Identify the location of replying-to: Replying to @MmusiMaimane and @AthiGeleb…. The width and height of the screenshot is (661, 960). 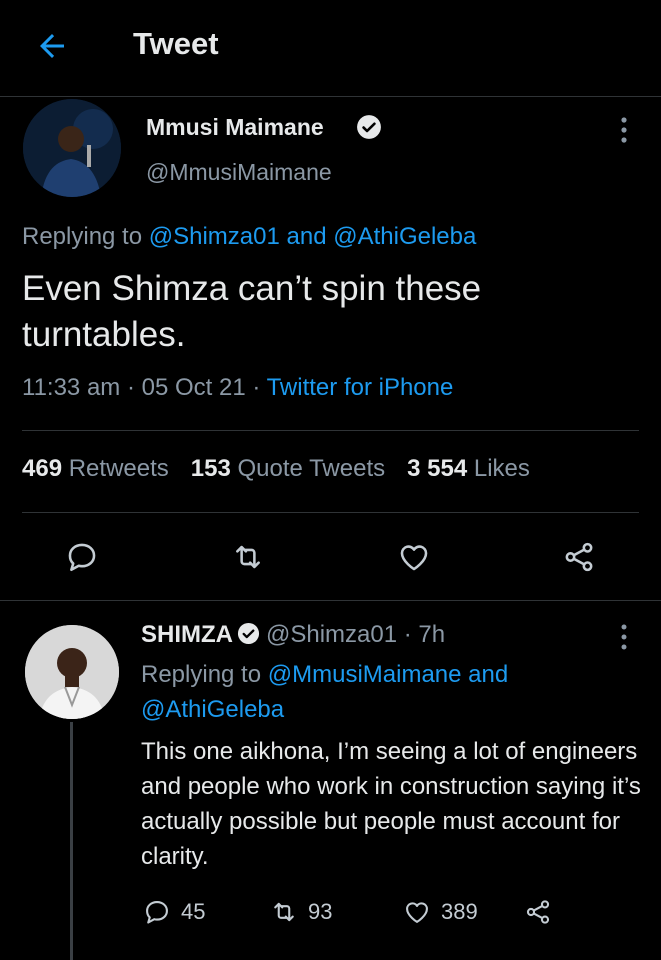
(381, 692).